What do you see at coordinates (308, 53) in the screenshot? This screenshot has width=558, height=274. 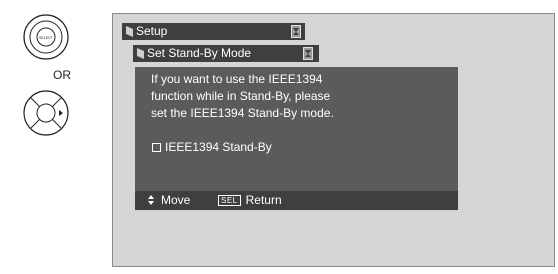 I see `submenu-end-icon` at bounding box center [308, 53].